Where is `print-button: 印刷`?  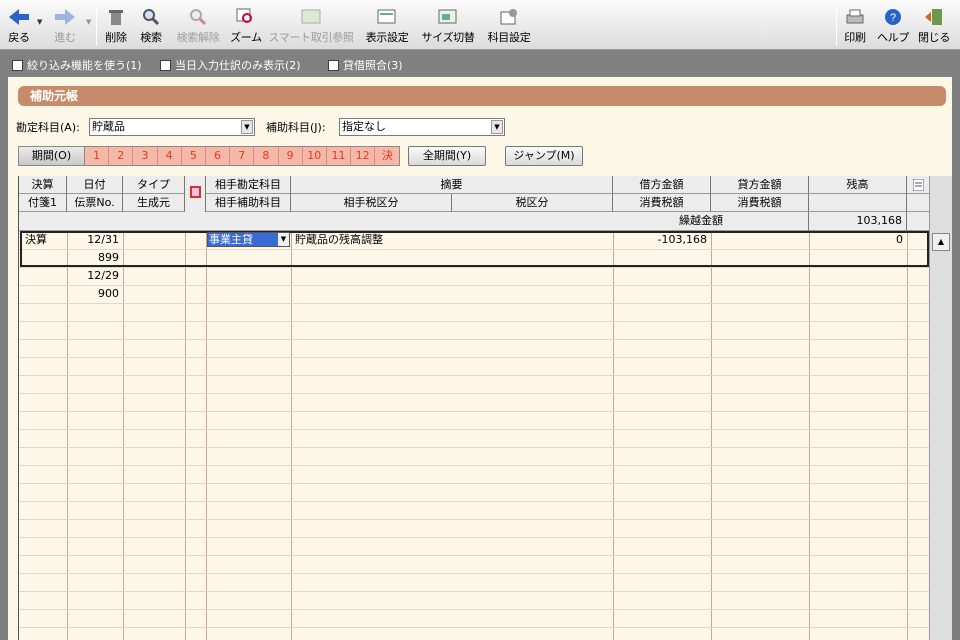
print-button: 印刷 is located at coordinates (855, 25).